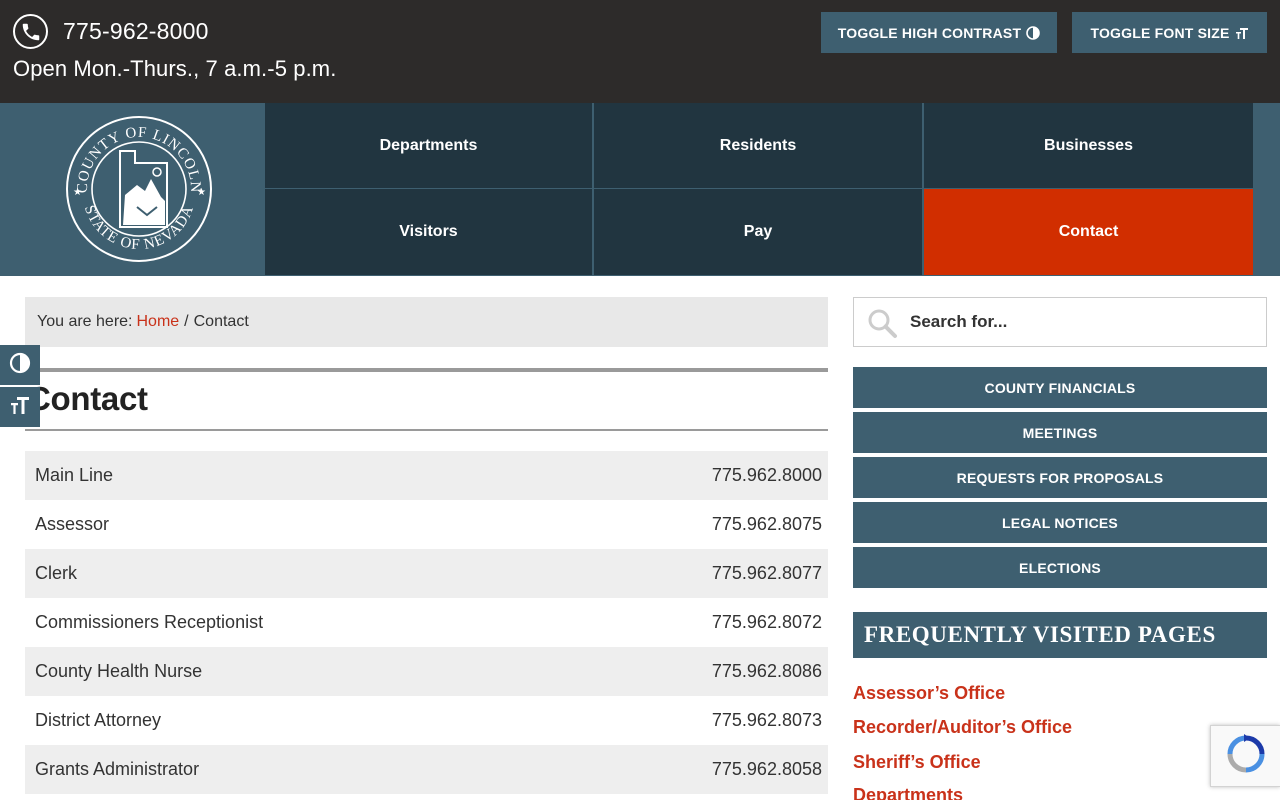 This screenshot has width=1280, height=800. What do you see at coordinates (767, 720) in the screenshot?
I see `contact-phone: 775.962.8073` at bounding box center [767, 720].